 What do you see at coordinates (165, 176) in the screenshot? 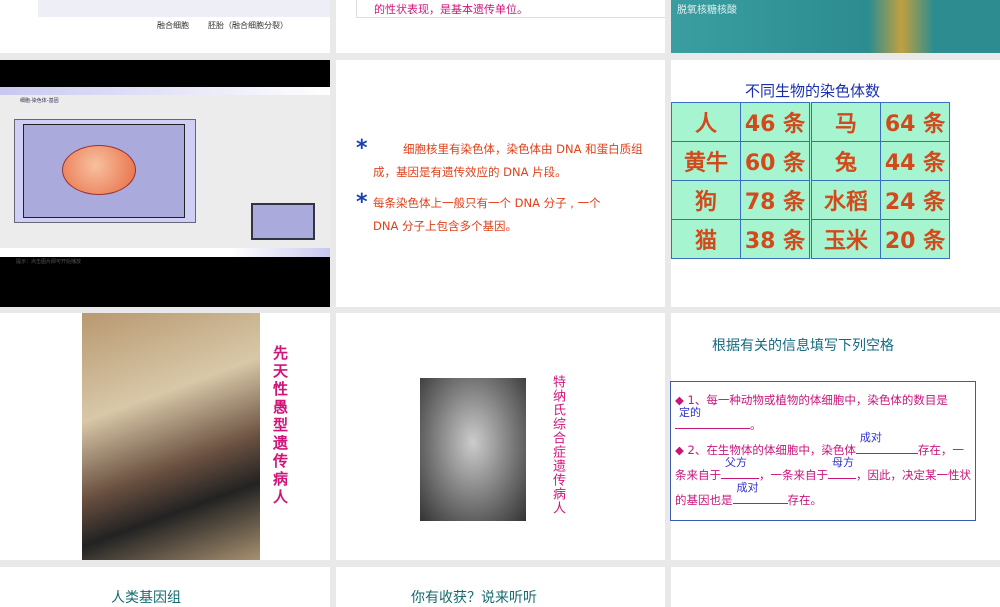
I see `video-player: 细胞-染色体-基因 提示：点击图片即可开始播放` at bounding box center [165, 176].